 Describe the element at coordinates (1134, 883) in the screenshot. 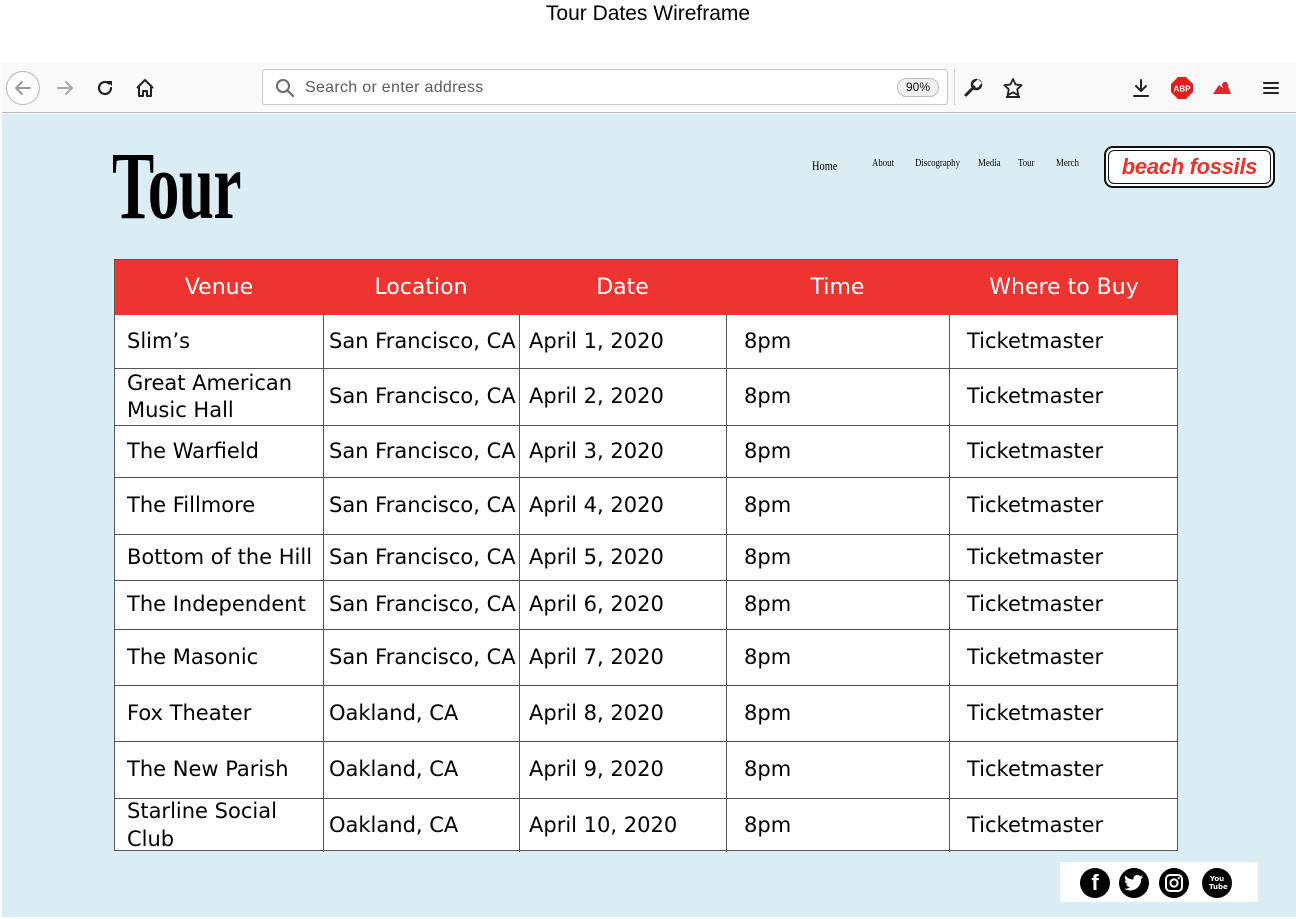

I see `twitter-icon` at that location.